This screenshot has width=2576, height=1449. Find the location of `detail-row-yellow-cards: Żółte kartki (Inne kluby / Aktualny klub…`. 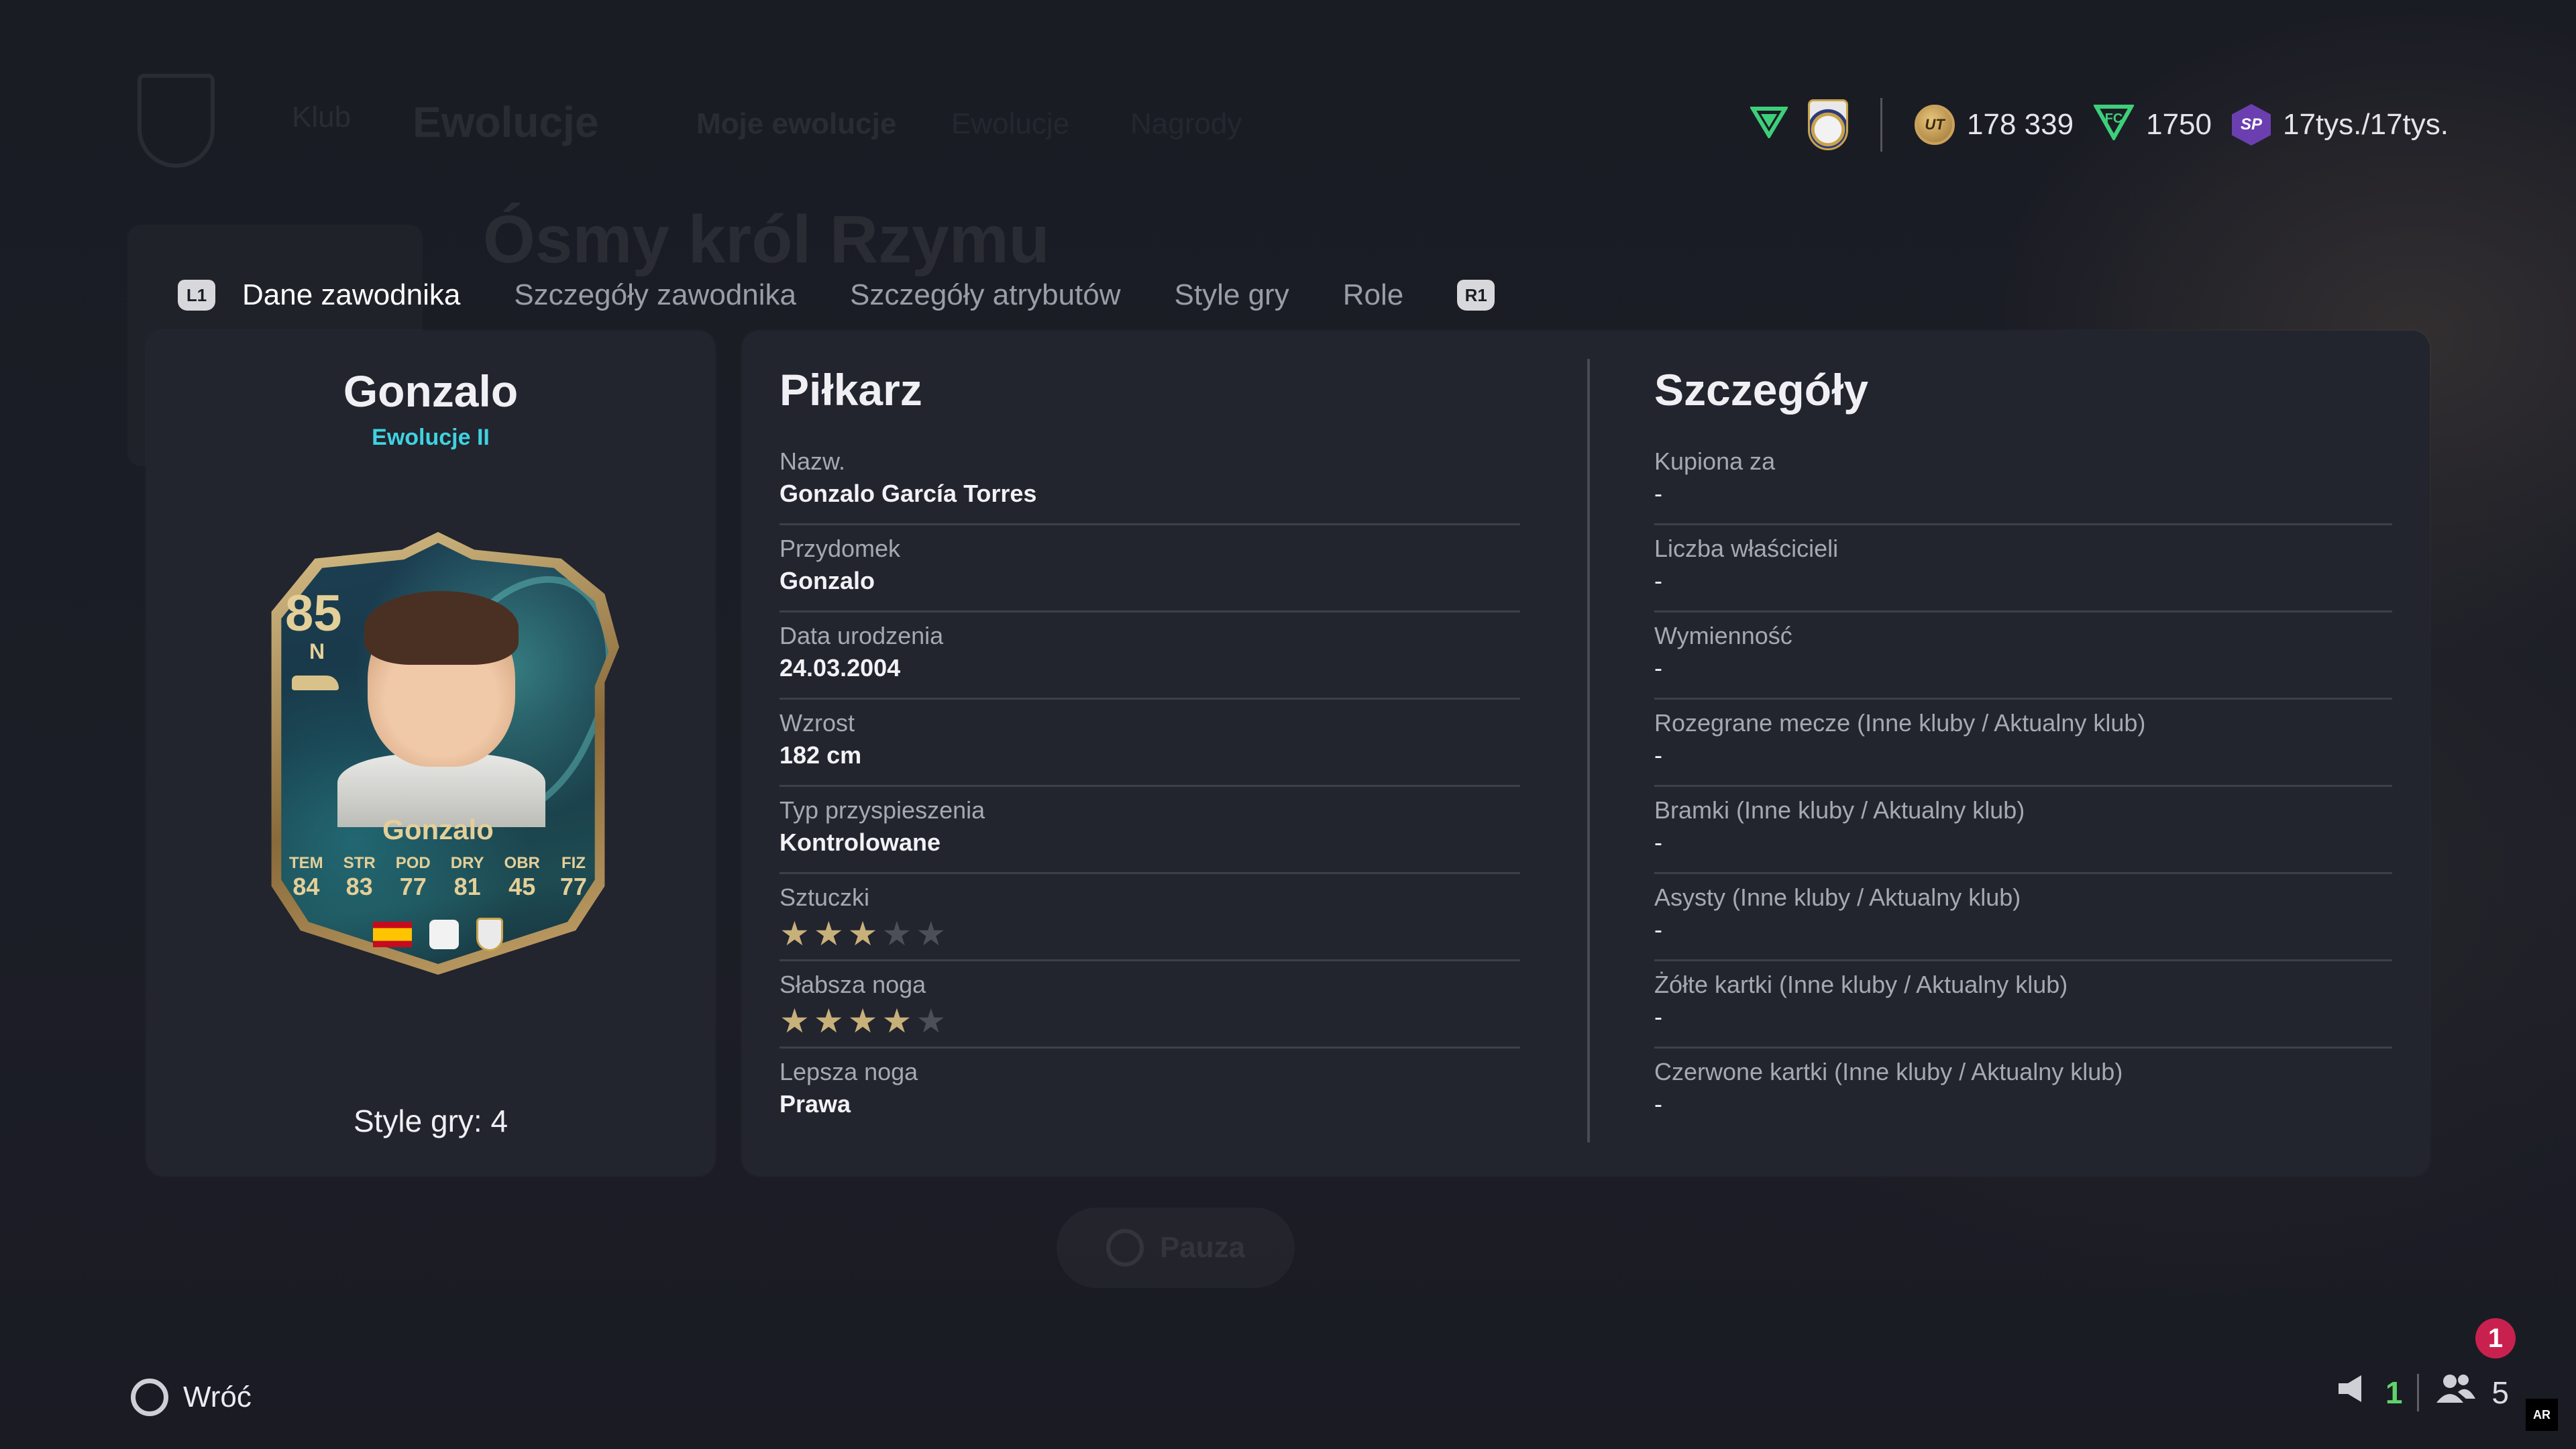

detail-row-yellow-cards: Żółte kartki (Inne kluby / Aktualny klub… is located at coordinates (2023, 1005).